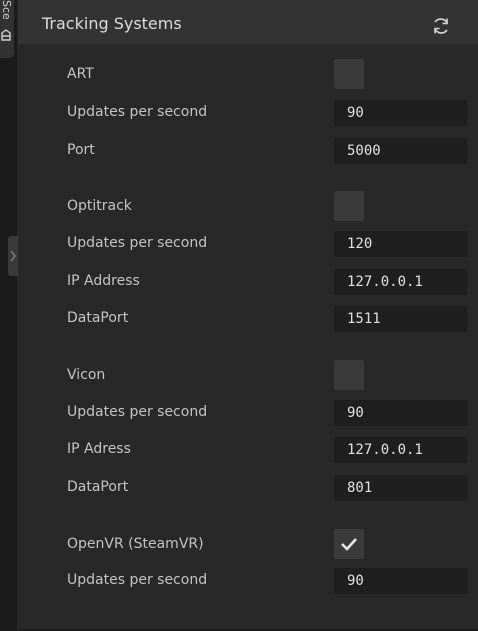 This screenshot has height=631, width=478. I want to click on vicon-updates-label: Updates per second, so click(137, 412).